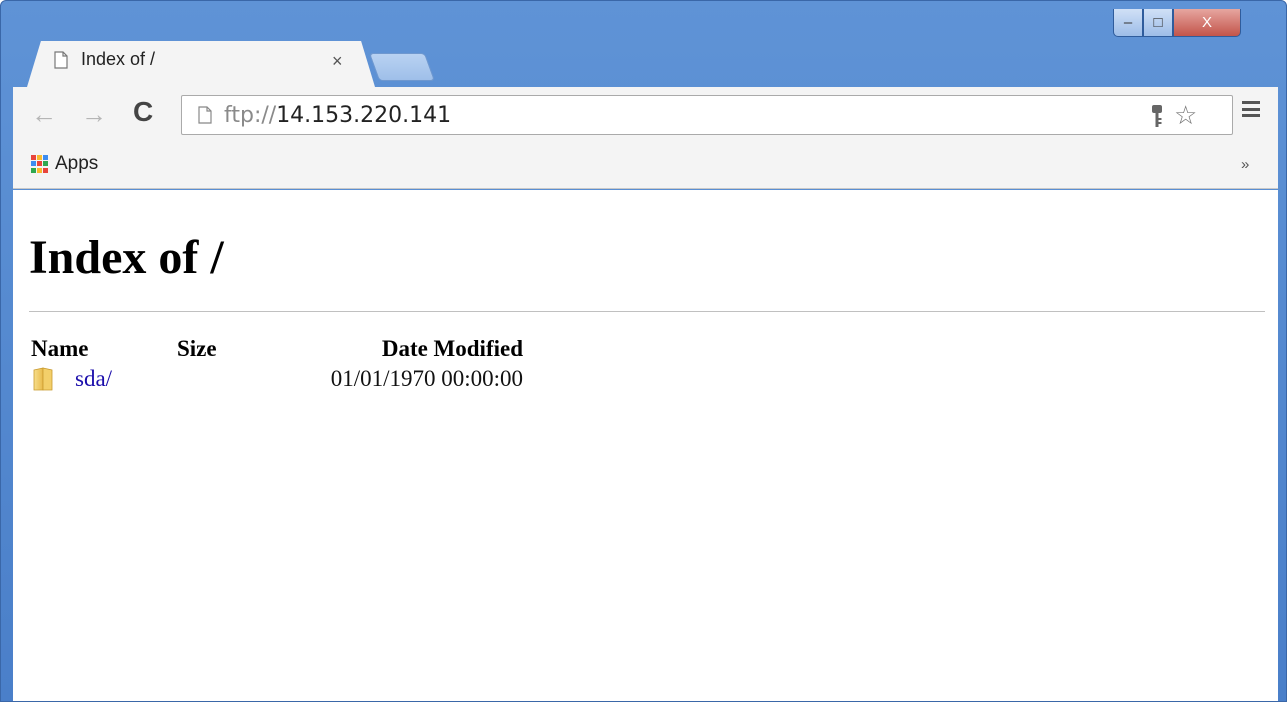 This screenshot has width=1287, height=702. I want to click on listing-header: Name Size Date Modified, so click(277, 349).